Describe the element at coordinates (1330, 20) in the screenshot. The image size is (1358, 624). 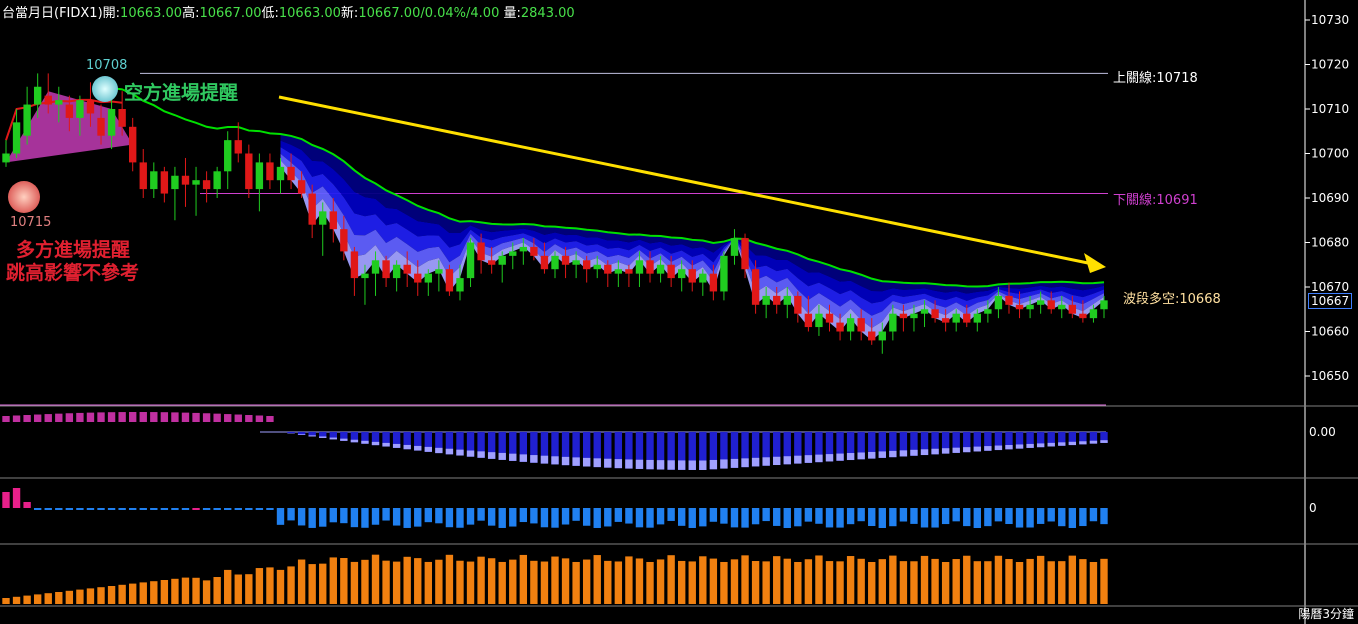
I see `price-tick-label: 10730` at that location.